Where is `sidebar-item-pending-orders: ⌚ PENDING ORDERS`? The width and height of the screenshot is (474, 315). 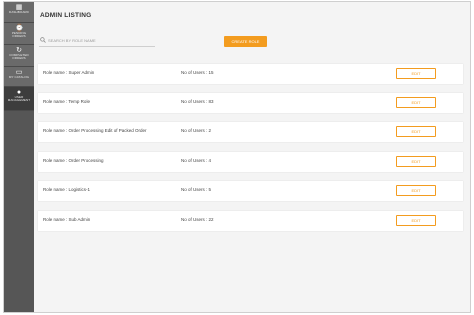 sidebar-item-pending-orders: ⌚ PENDING ORDERS is located at coordinates (19, 34).